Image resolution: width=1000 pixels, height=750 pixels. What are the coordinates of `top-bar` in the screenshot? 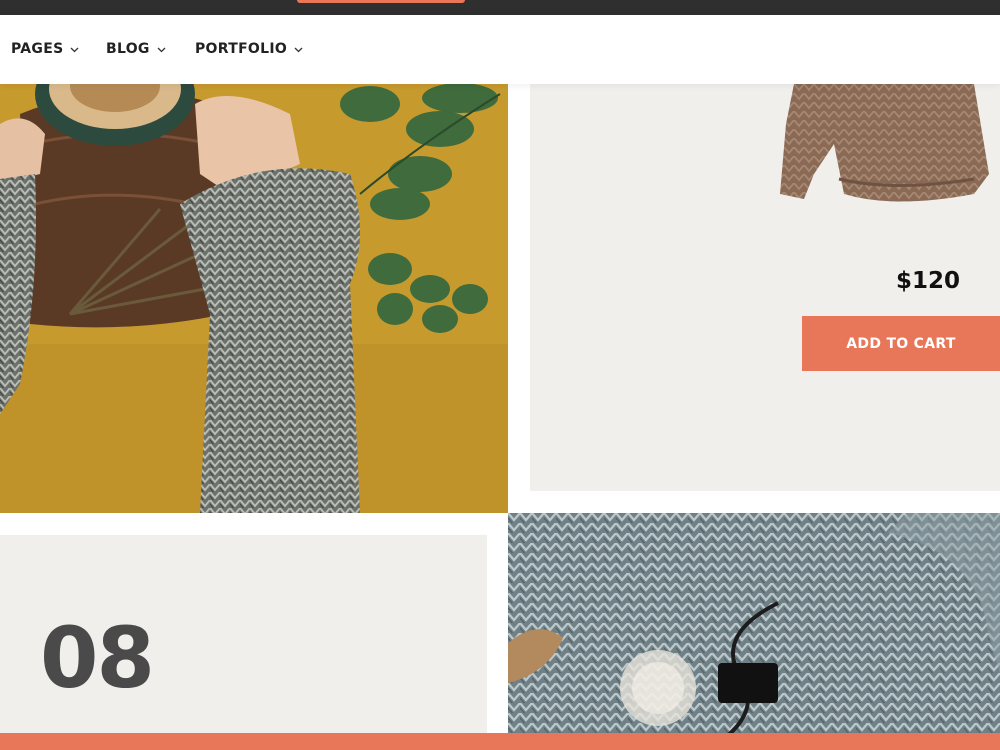 It's located at (500, 7).